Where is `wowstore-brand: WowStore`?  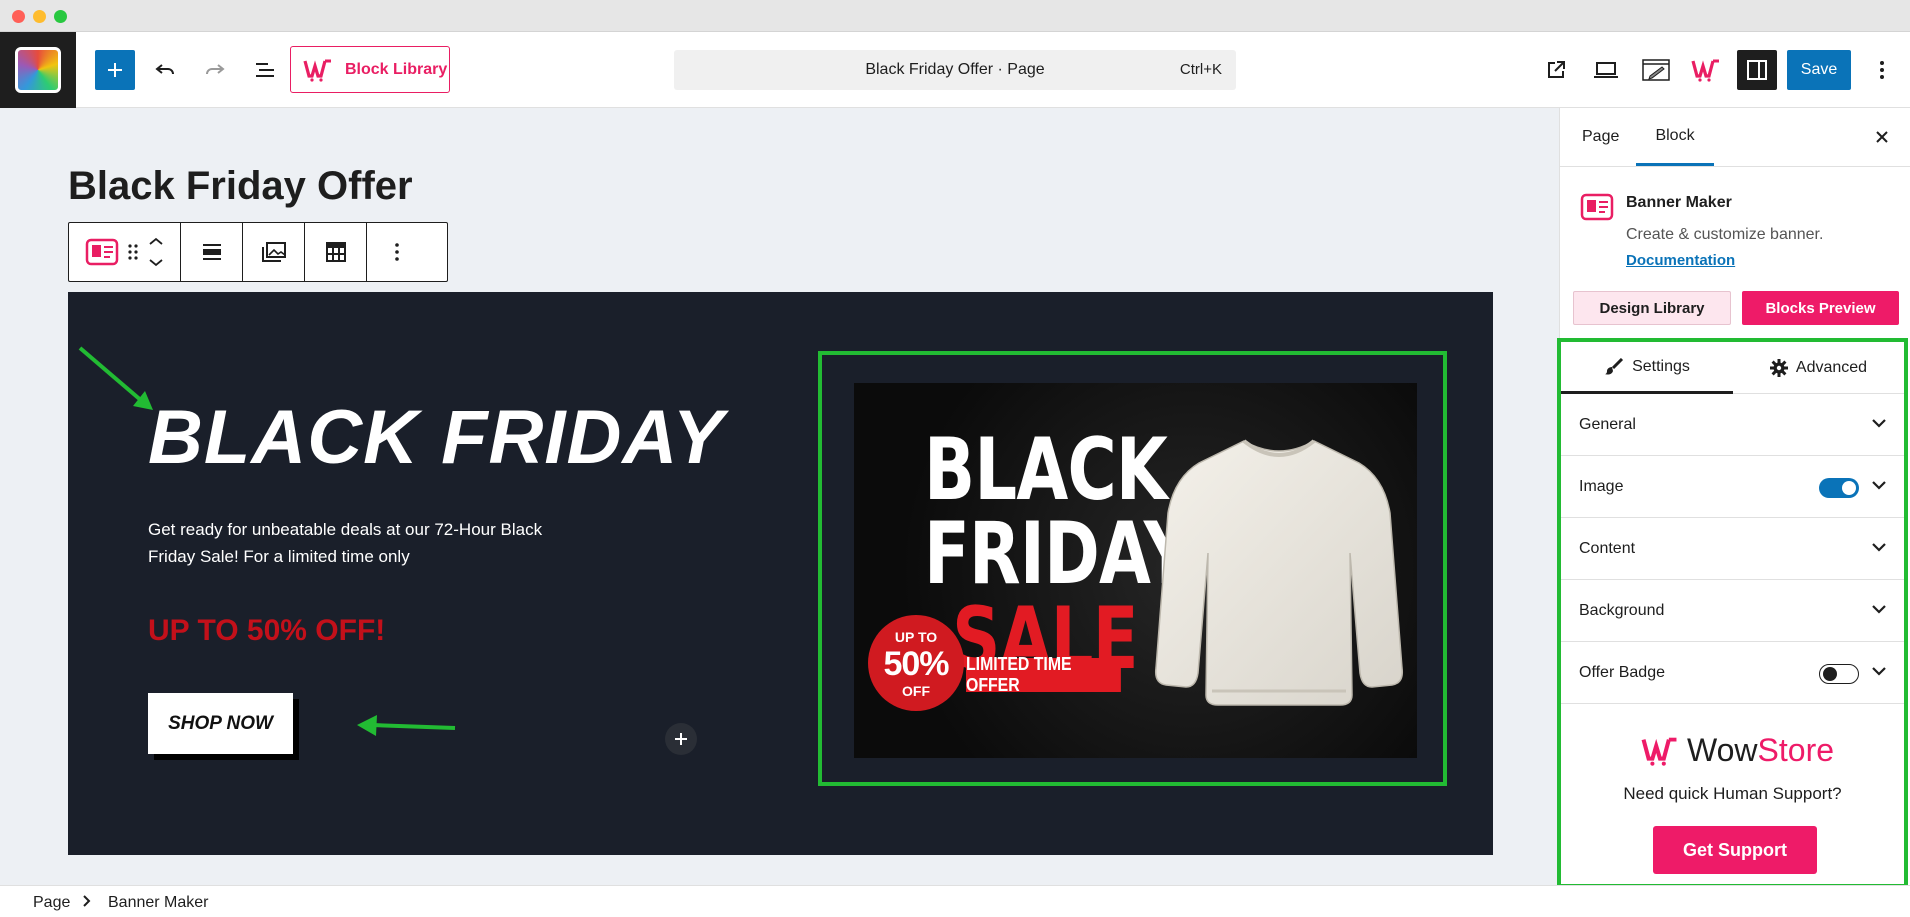 wowstore-brand: WowStore is located at coordinates (1737, 750).